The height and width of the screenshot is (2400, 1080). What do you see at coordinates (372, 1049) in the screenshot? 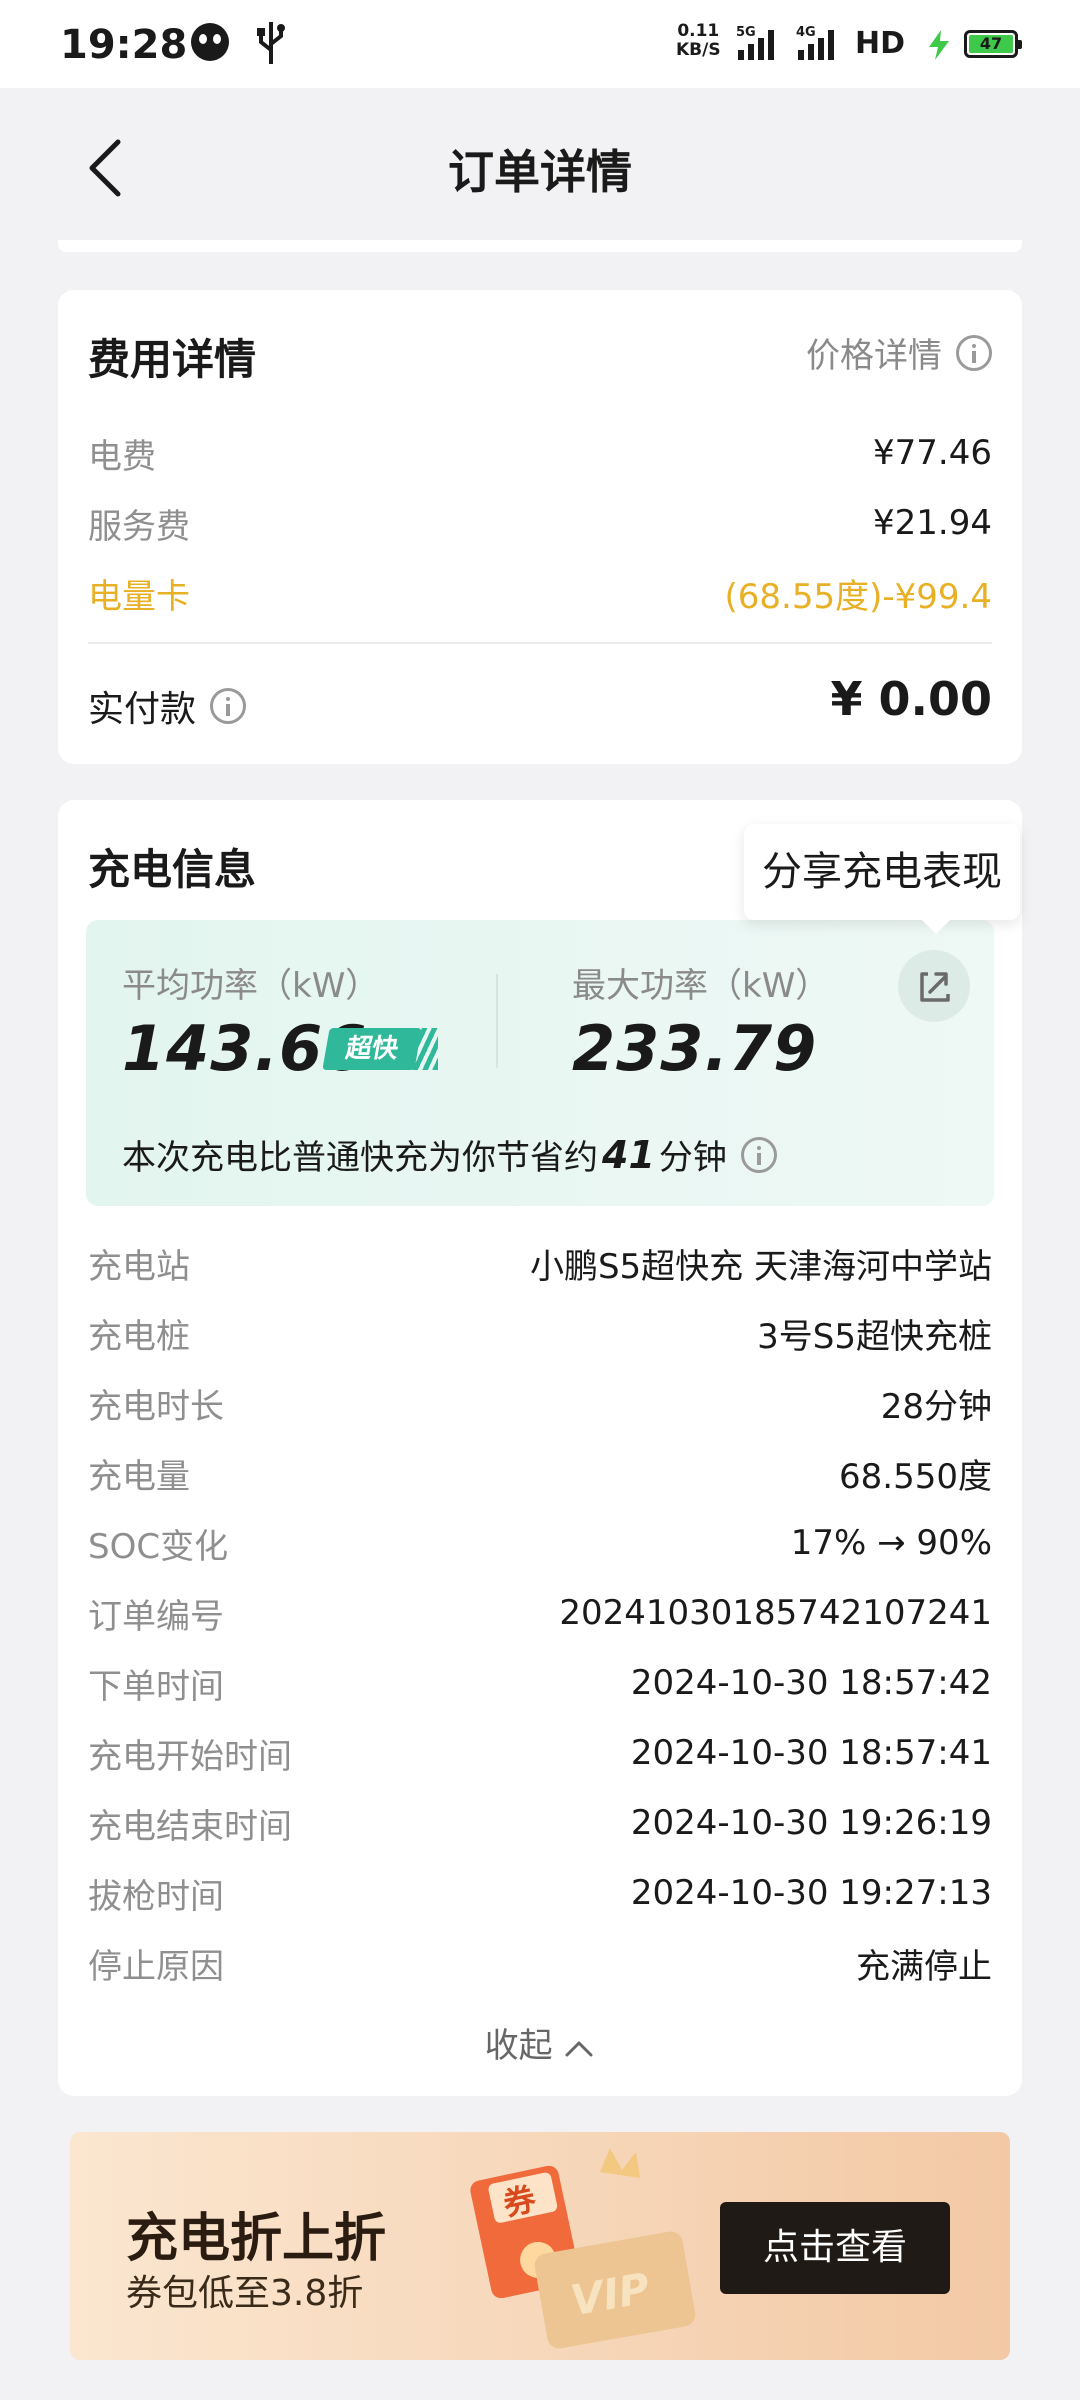
I see `ultra-fast-badge: 超快` at bounding box center [372, 1049].